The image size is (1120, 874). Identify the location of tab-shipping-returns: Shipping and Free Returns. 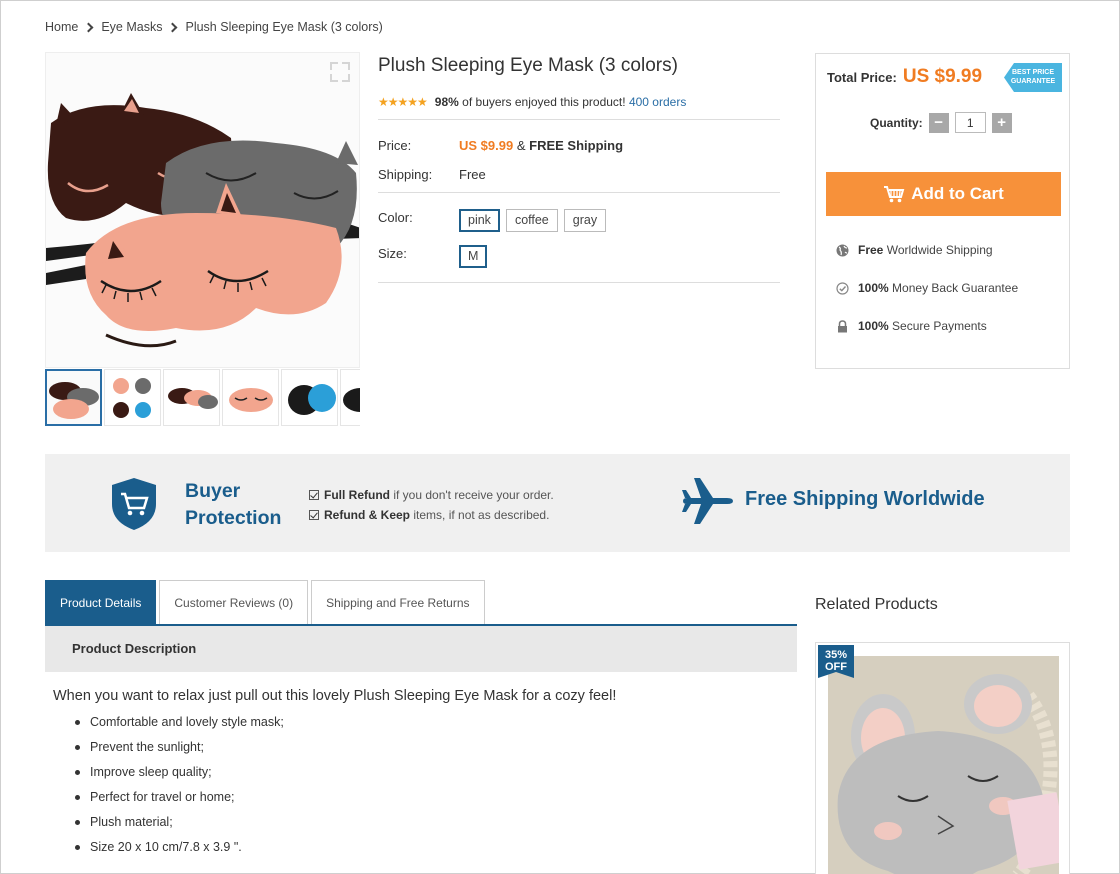
(398, 602).